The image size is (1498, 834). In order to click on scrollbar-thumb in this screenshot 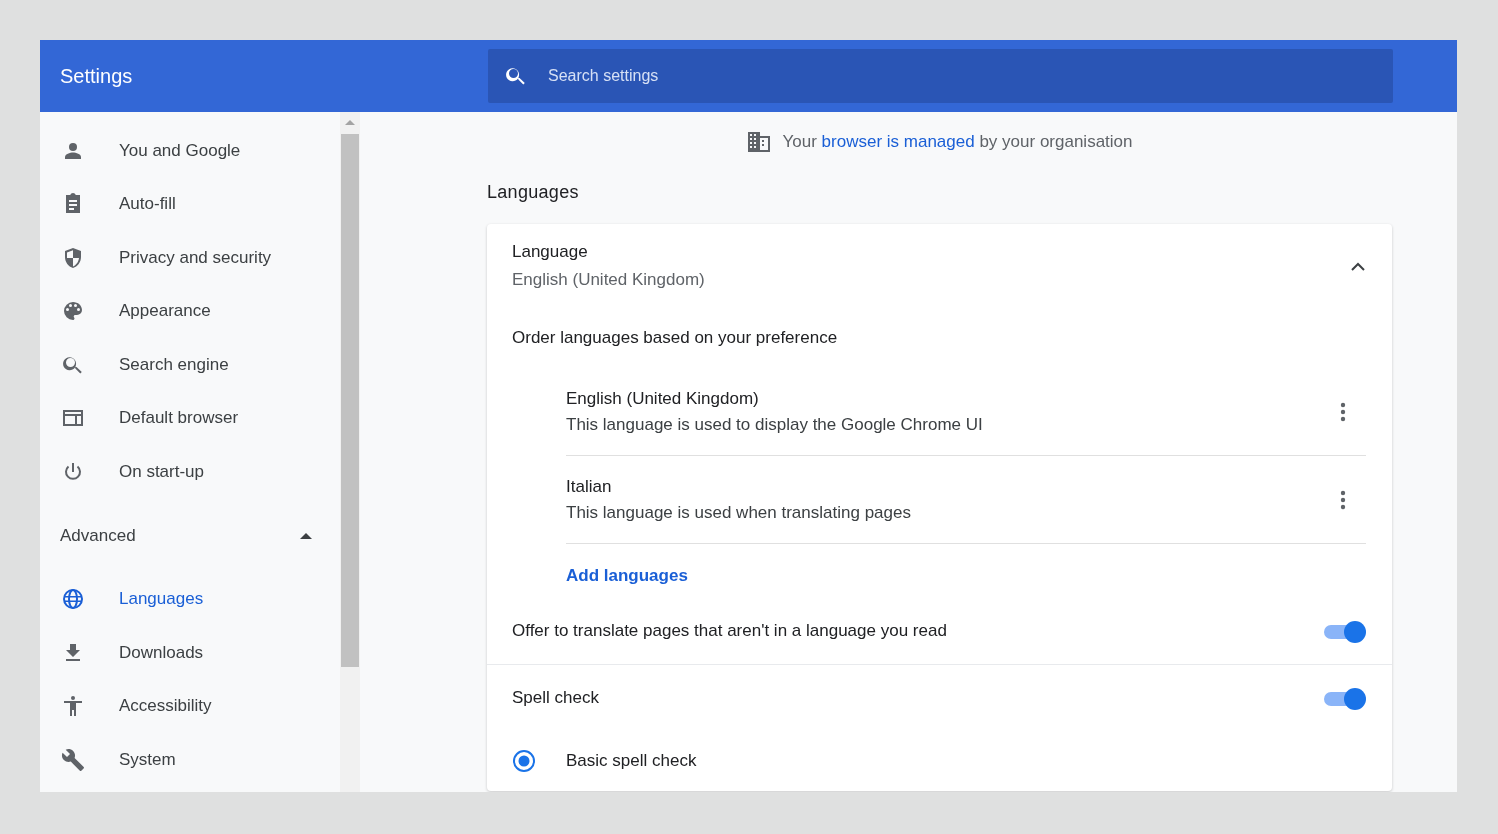, I will do `click(350, 400)`.